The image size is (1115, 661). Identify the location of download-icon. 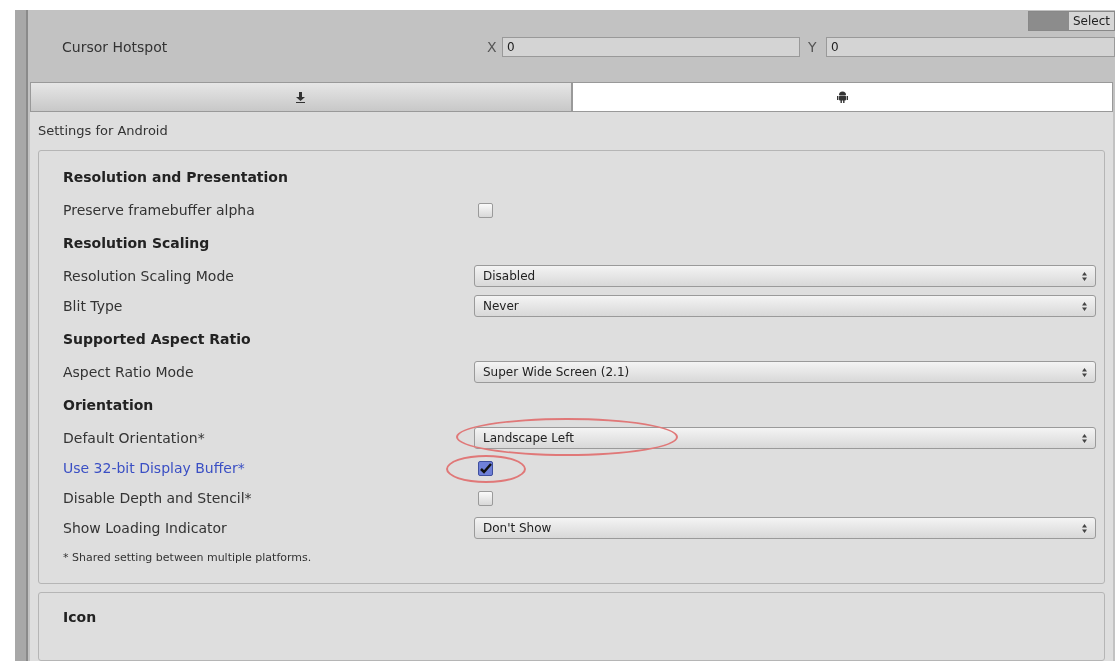
(301, 97).